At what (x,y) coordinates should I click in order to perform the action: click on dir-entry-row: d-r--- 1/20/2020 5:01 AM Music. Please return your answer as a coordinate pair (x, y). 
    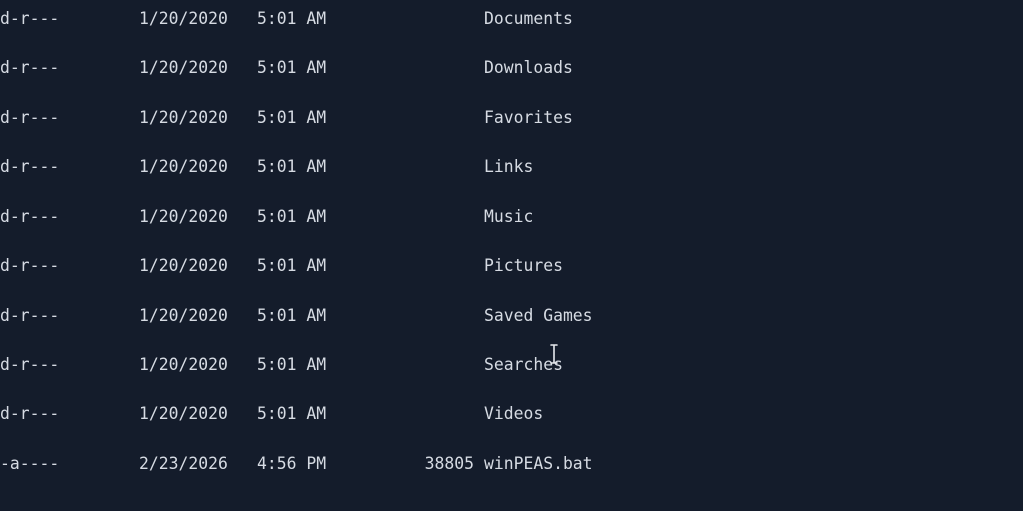
    Looking at the image, I should click on (511, 217).